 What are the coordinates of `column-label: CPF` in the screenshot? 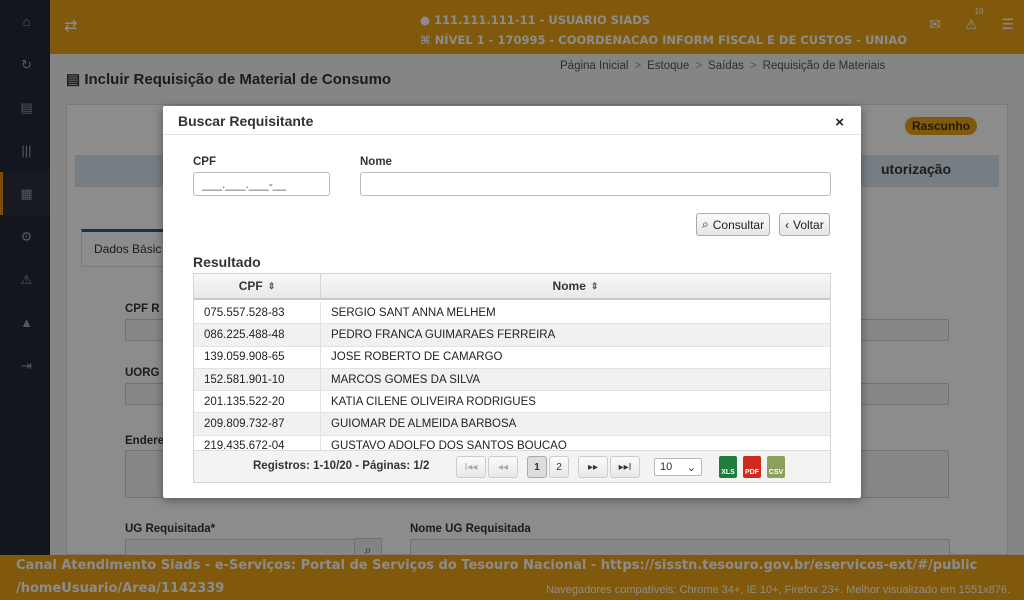 It's located at (250, 286).